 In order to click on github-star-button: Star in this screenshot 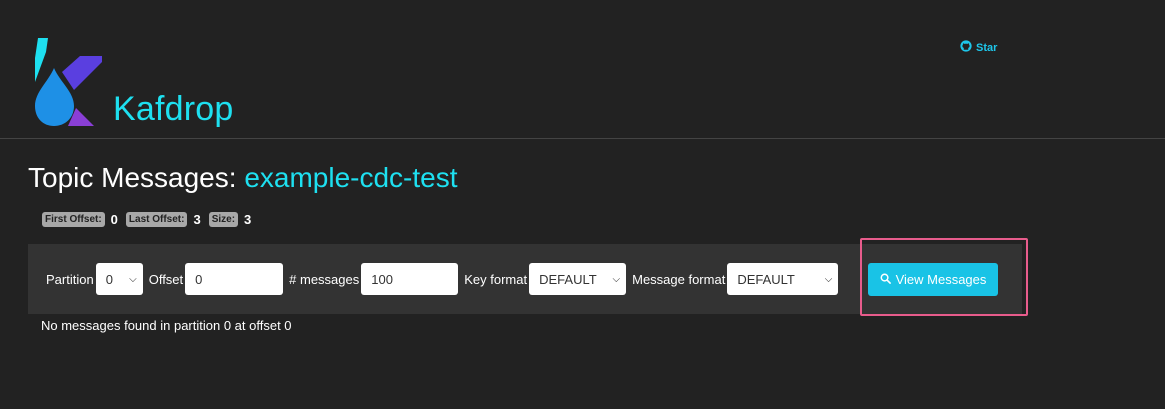, I will do `click(978, 47)`.